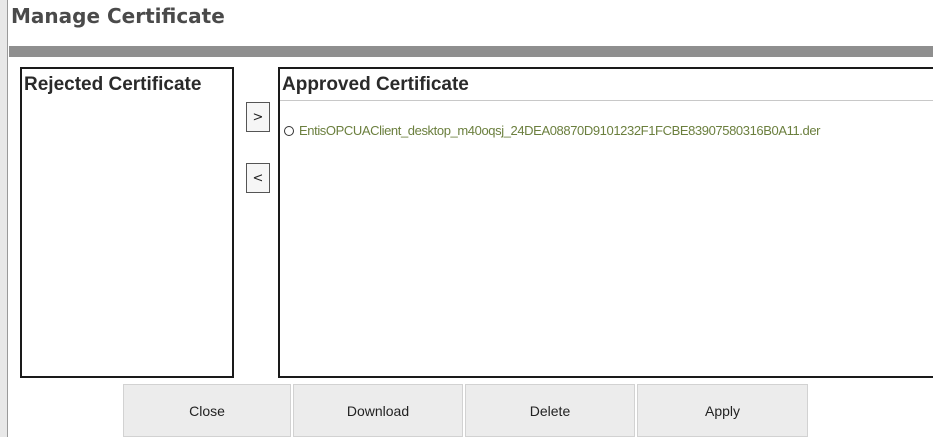  Describe the element at coordinates (118, 16) in the screenshot. I see `dialog-title: Manage Certificate` at that location.